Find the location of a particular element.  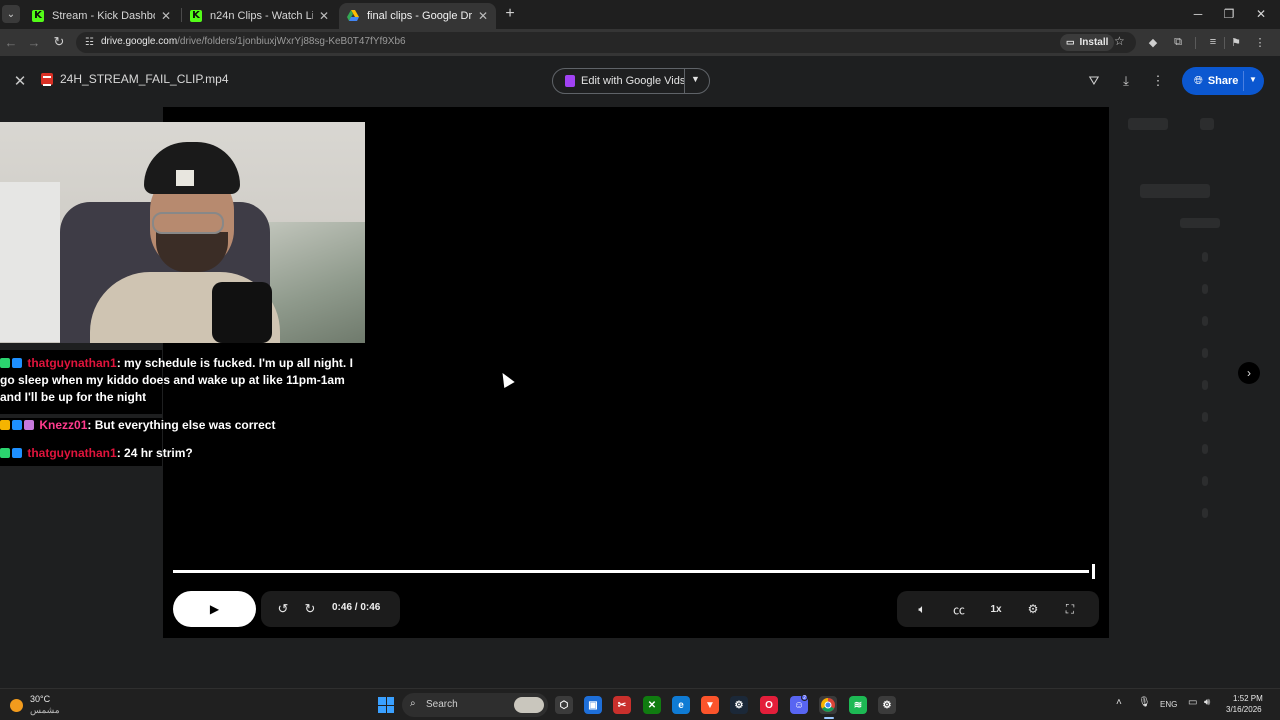

gift-badge-icon is located at coordinates (29, 425).